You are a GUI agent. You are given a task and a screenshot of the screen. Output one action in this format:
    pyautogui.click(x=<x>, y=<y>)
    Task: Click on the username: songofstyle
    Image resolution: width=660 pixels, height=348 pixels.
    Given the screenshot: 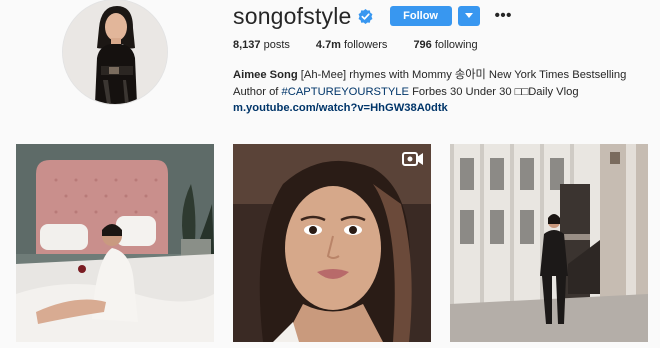 What is the action you would take?
    pyautogui.click(x=292, y=16)
    